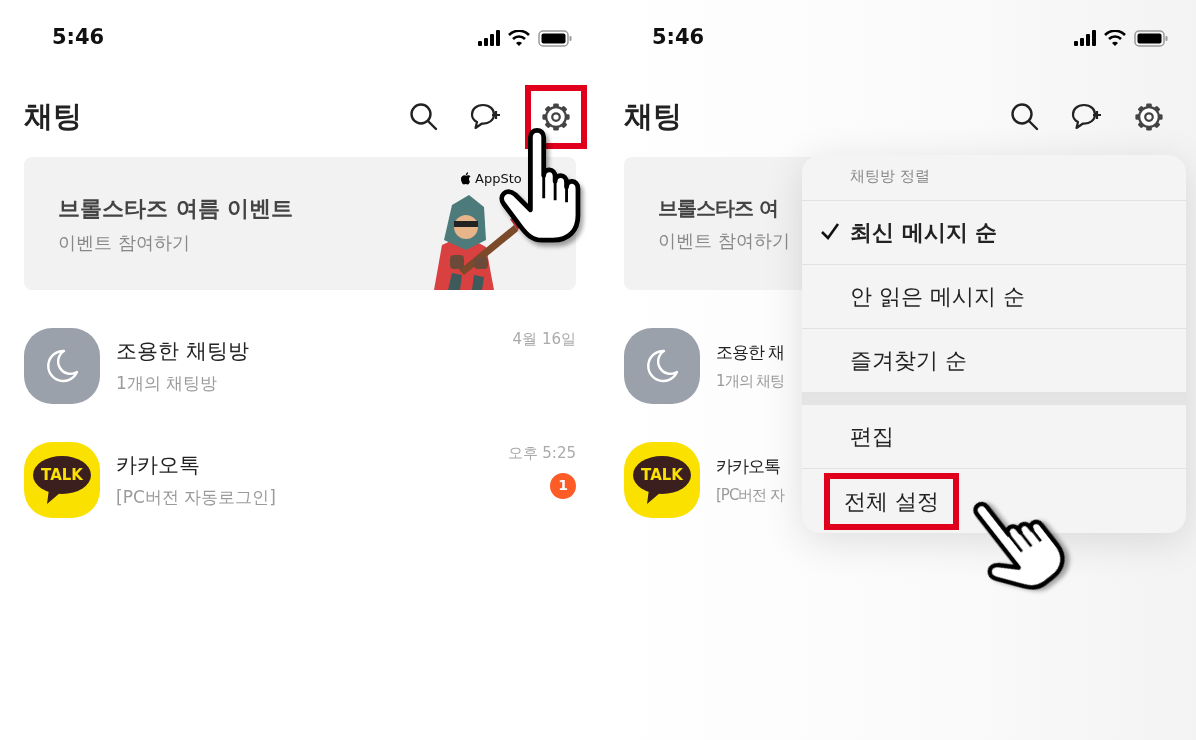 The width and height of the screenshot is (1196, 740). Describe the element at coordinates (300, 223) in the screenshot. I see `event-banner: 브롤스타즈 여름 이벤트 이벤트 참여하기 AppSto` at that location.